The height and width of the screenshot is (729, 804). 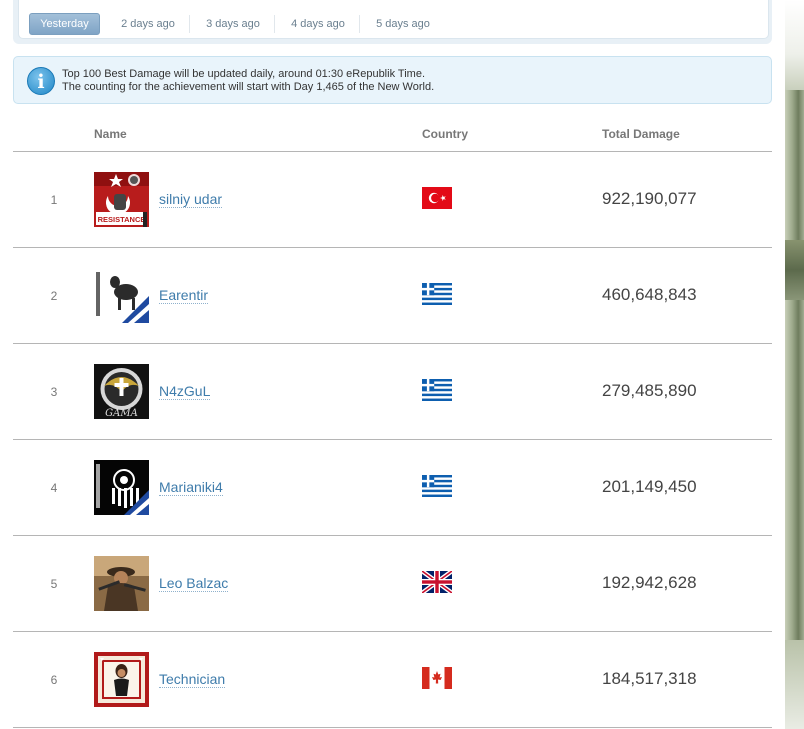 What do you see at coordinates (54, 200) in the screenshot?
I see `rank: 1` at bounding box center [54, 200].